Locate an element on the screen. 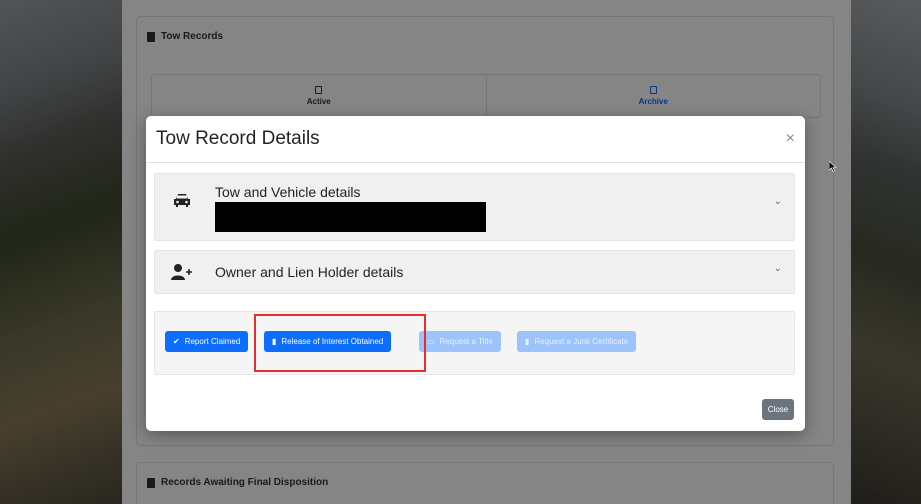 The height and width of the screenshot is (504, 921). modal-title: Tow Record Details is located at coordinates (238, 138).